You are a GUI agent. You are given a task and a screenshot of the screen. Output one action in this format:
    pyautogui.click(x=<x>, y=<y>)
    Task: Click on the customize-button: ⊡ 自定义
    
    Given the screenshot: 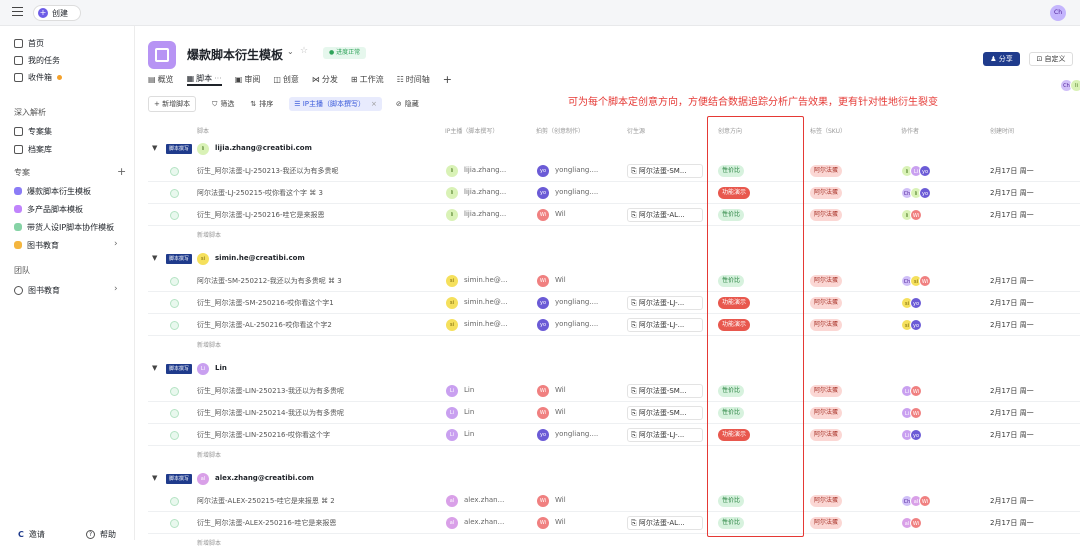 What is the action you would take?
    pyautogui.click(x=1051, y=59)
    